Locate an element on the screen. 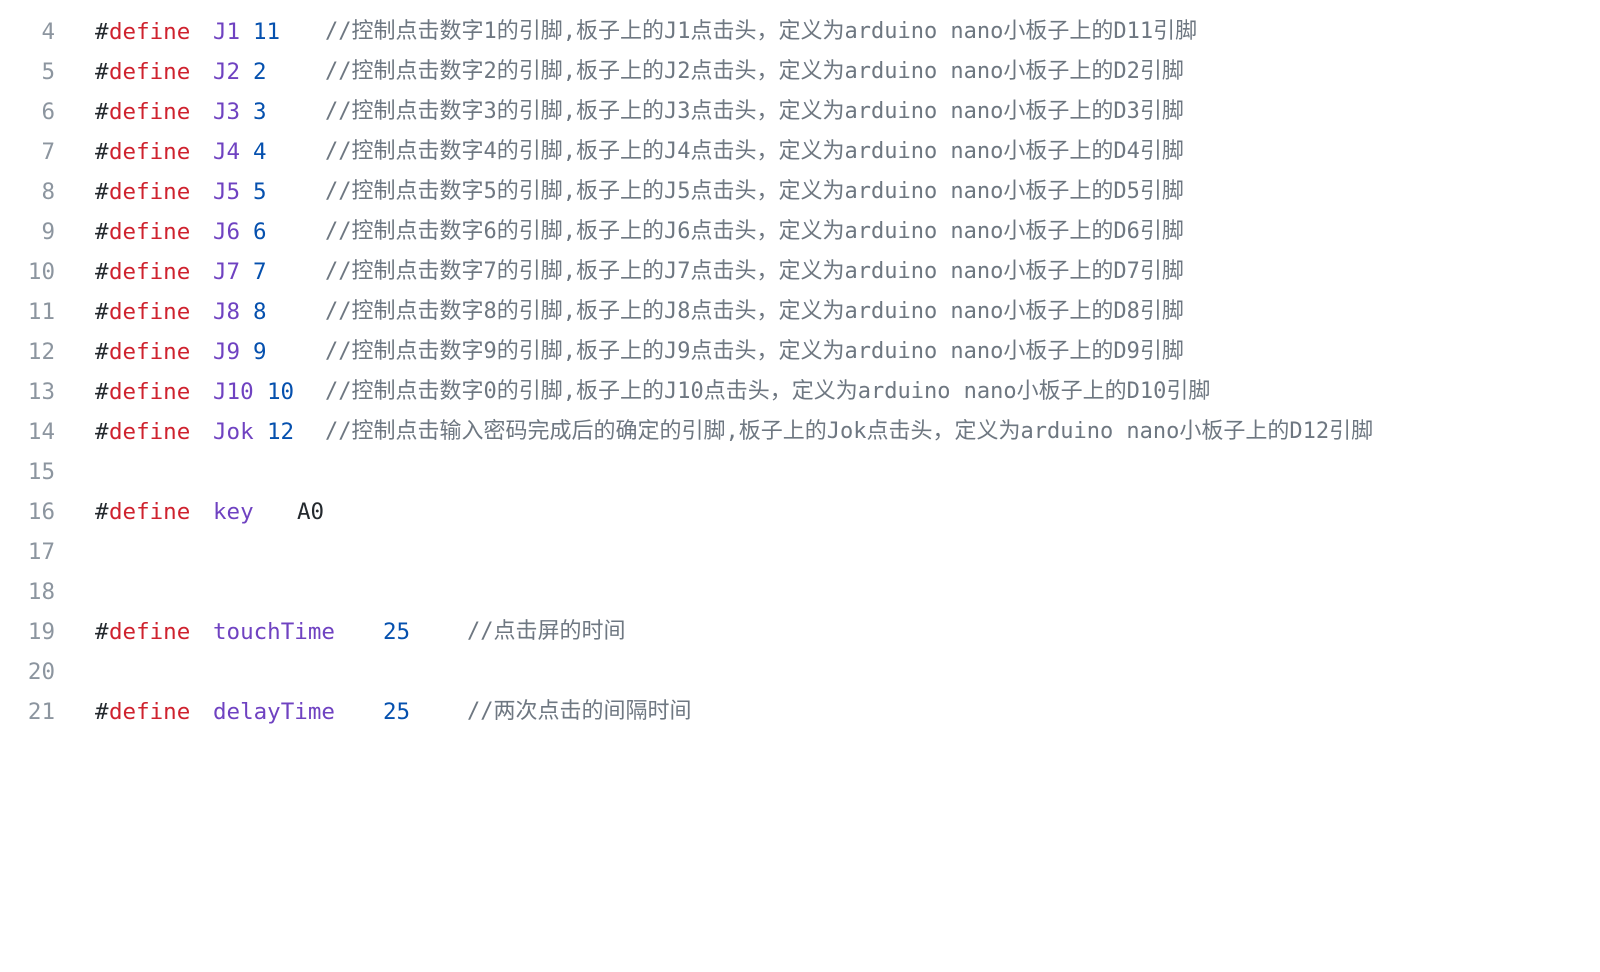 The image size is (1600, 972). macro-value: 8 is located at coordinates (260, 312).